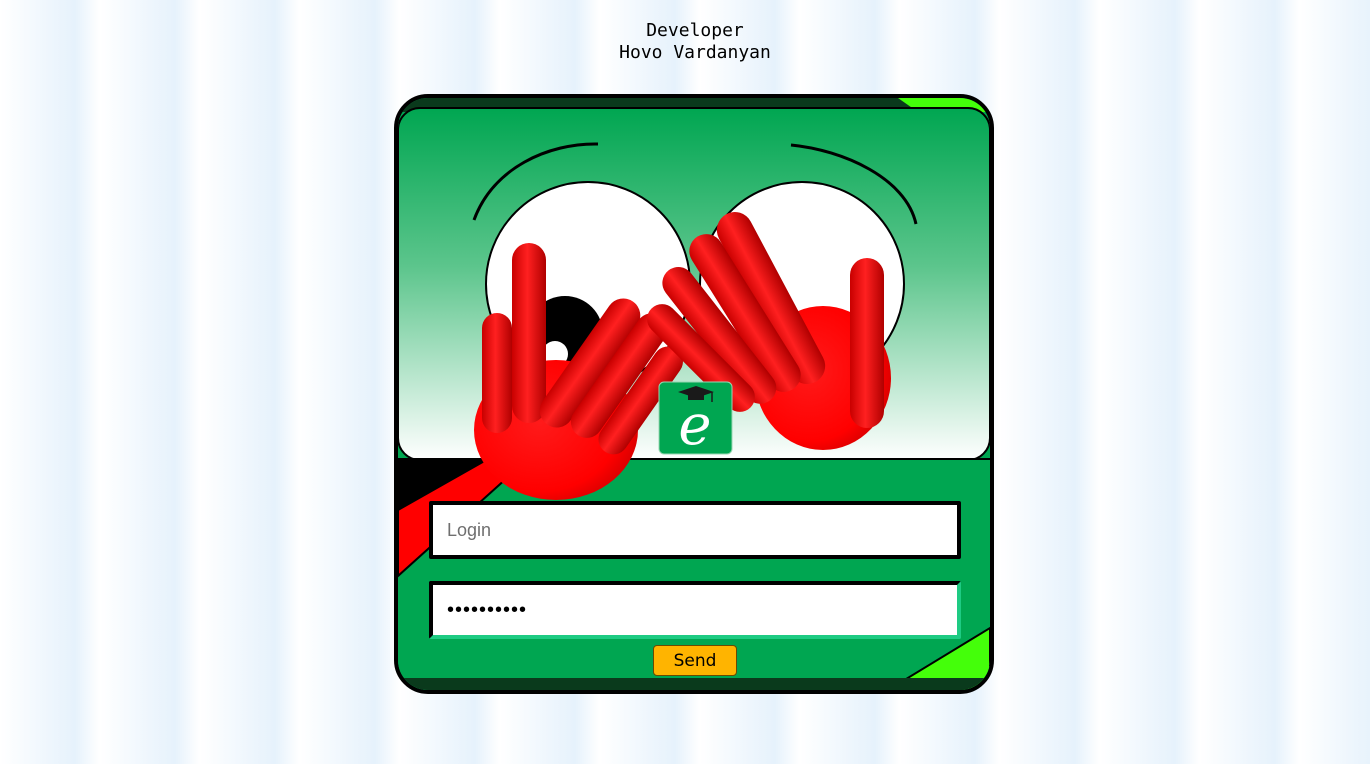 The height and width of the screenshot is (764, 1370). Describe the element at coordinates (695, 530) in the screenshot. I see `login-input` at that location.